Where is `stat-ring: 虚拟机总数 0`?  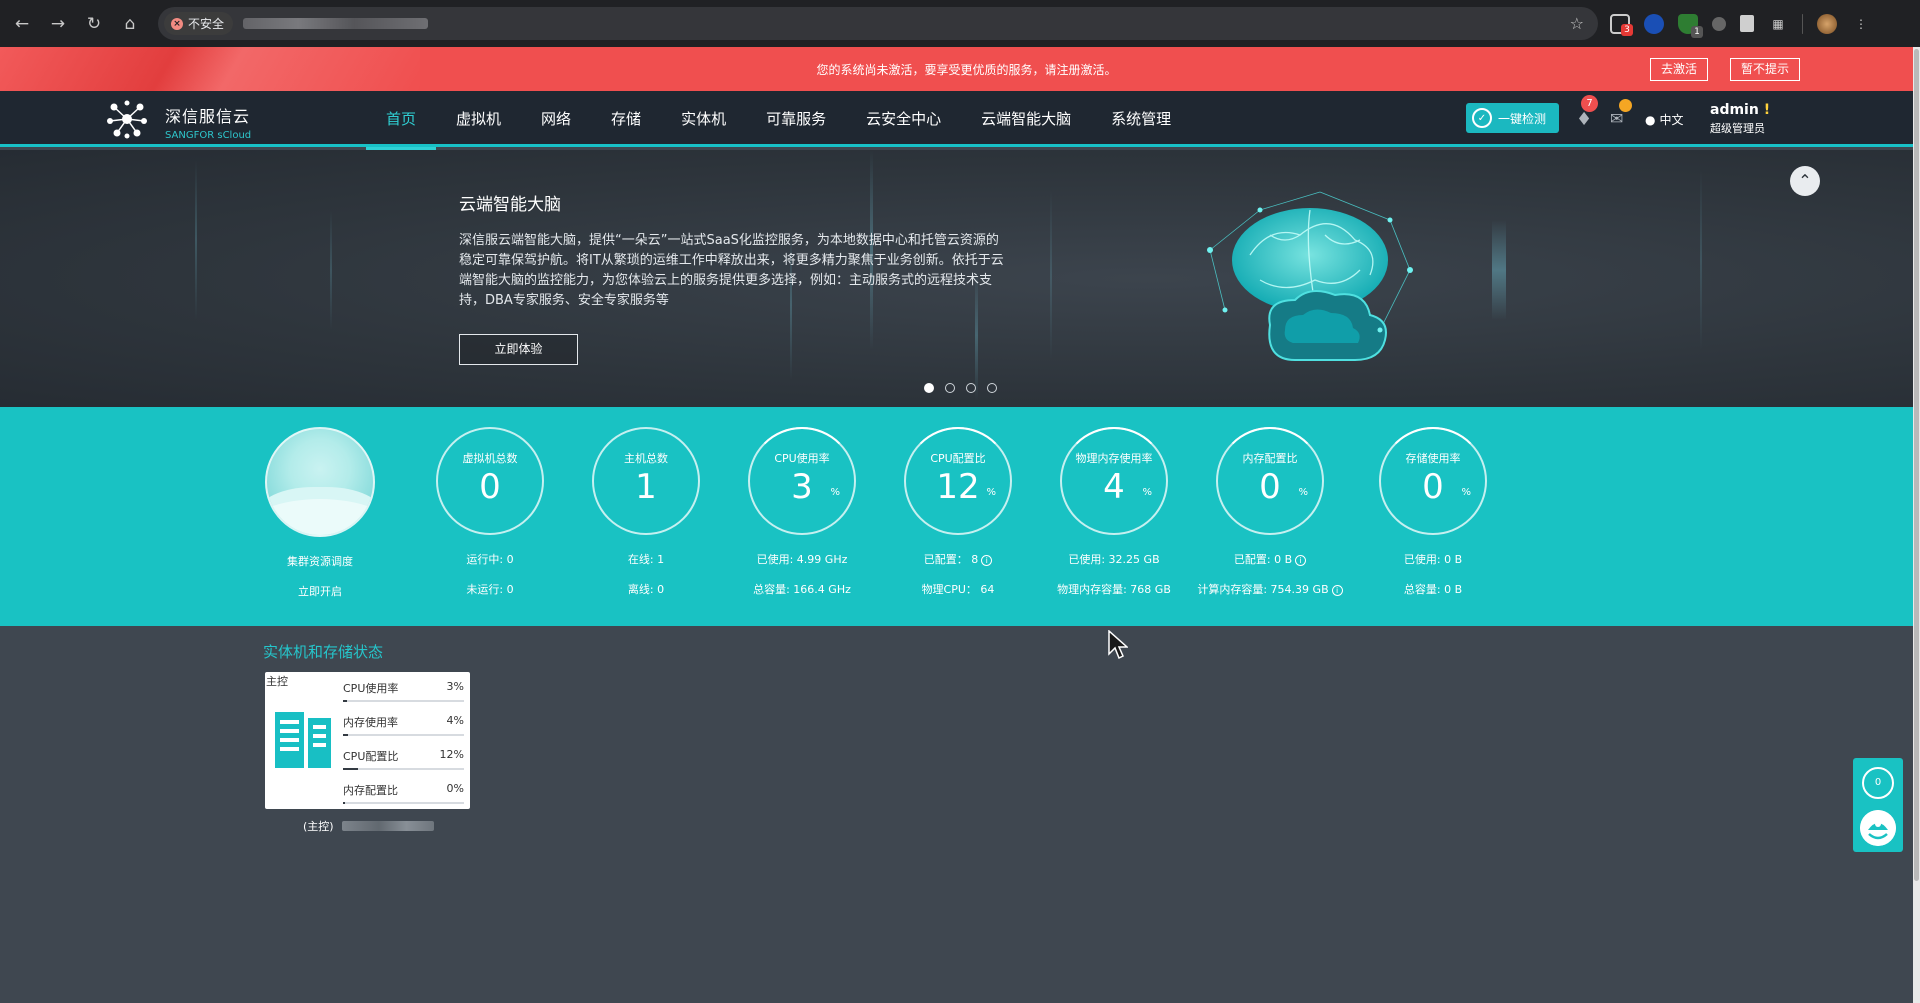 stat-ring: 虚拟机总数 0 is located at coordinates (490, 481).